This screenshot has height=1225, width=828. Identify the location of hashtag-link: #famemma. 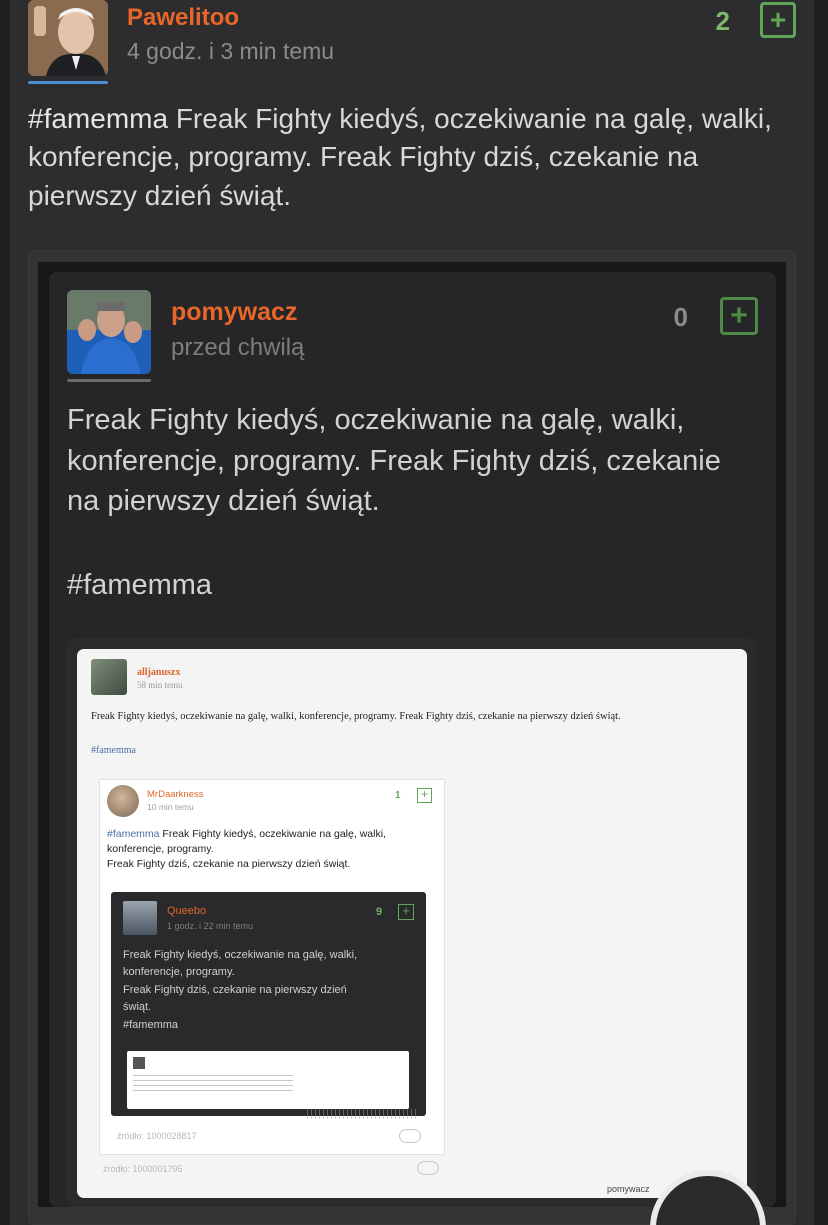
(98, 118).